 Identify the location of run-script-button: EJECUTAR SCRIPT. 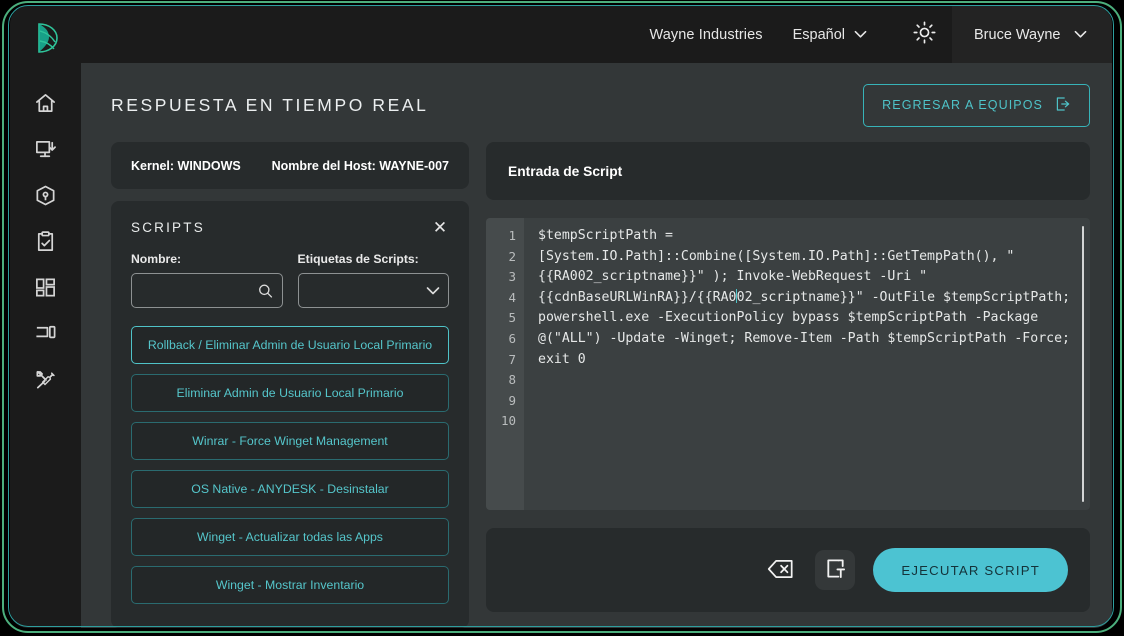
(970, 570).